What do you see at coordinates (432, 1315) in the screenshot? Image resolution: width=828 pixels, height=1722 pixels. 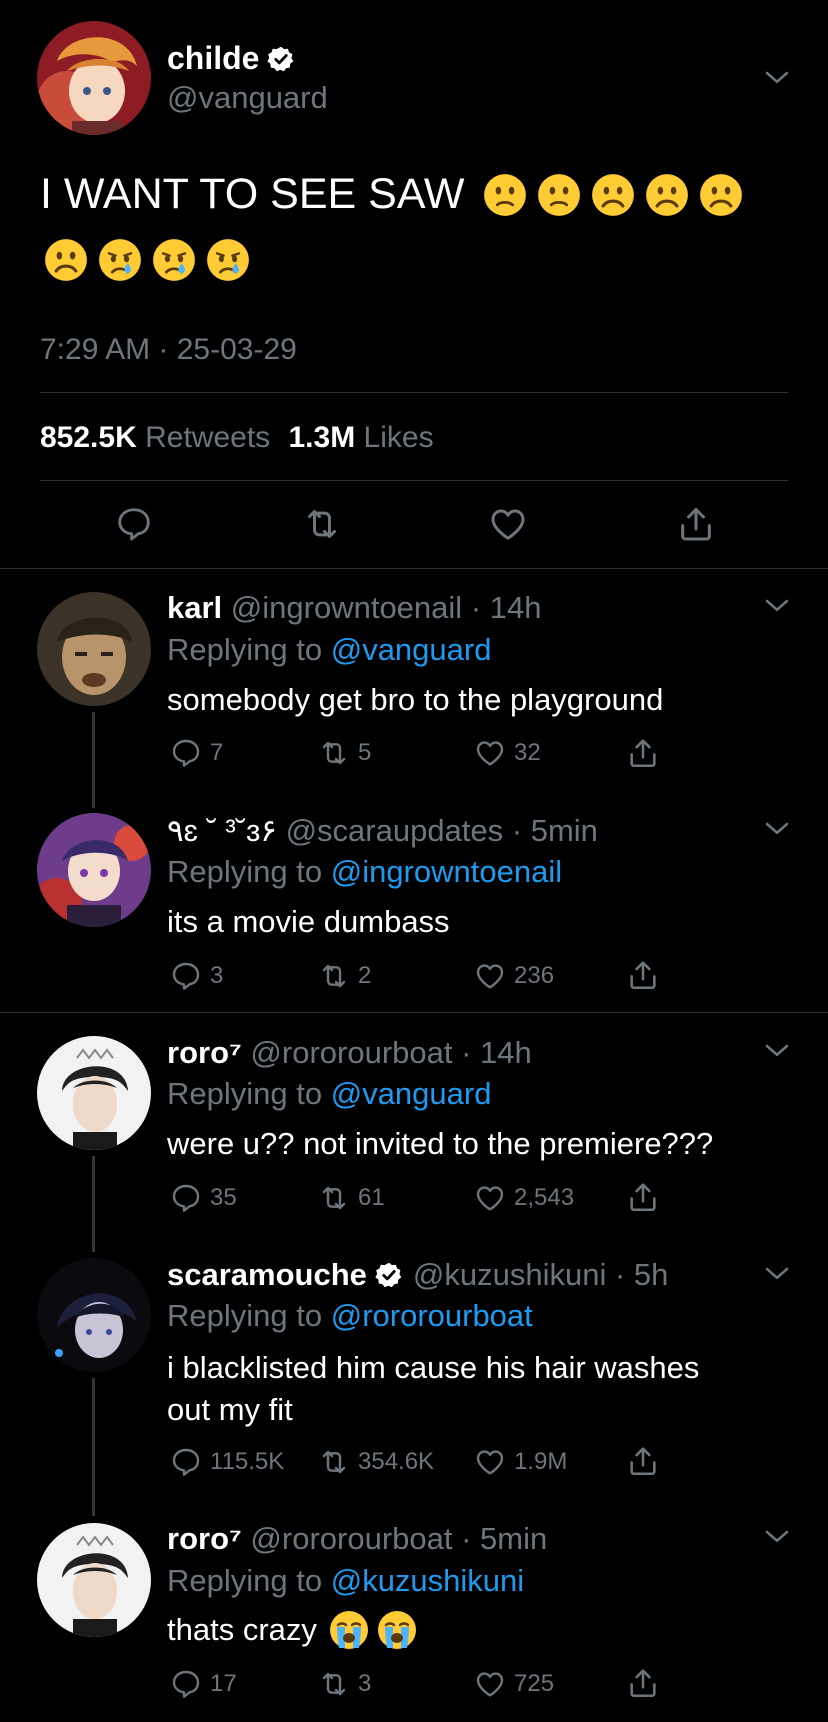 I see `replying-to-link: @rororourboat` at bounding box center [432, 1315].